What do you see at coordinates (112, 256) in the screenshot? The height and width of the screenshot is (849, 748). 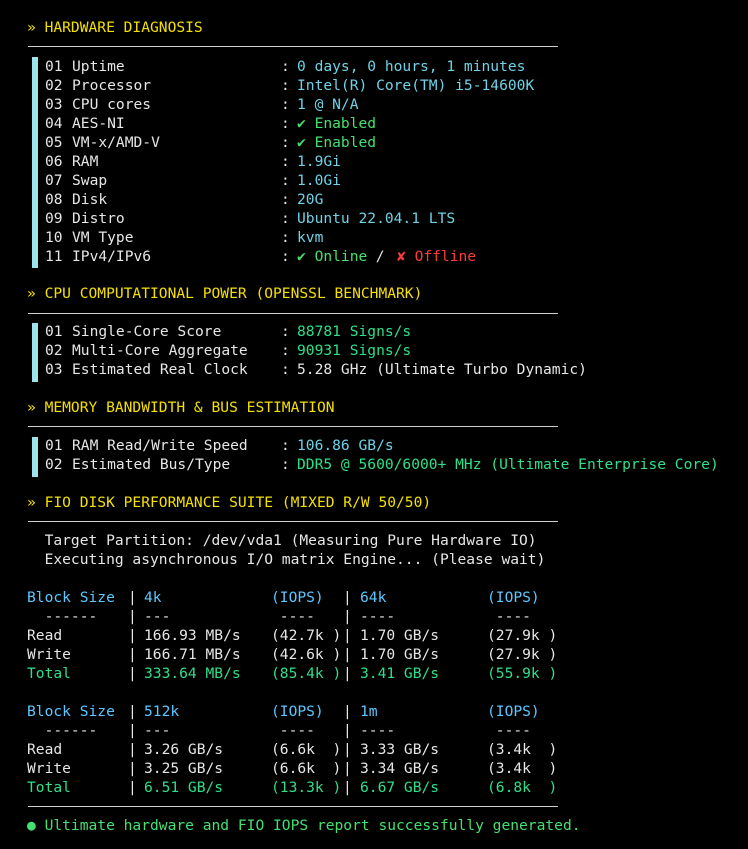 I see `row-label: IPv4/IPv6` at bounding box center [112, 256].